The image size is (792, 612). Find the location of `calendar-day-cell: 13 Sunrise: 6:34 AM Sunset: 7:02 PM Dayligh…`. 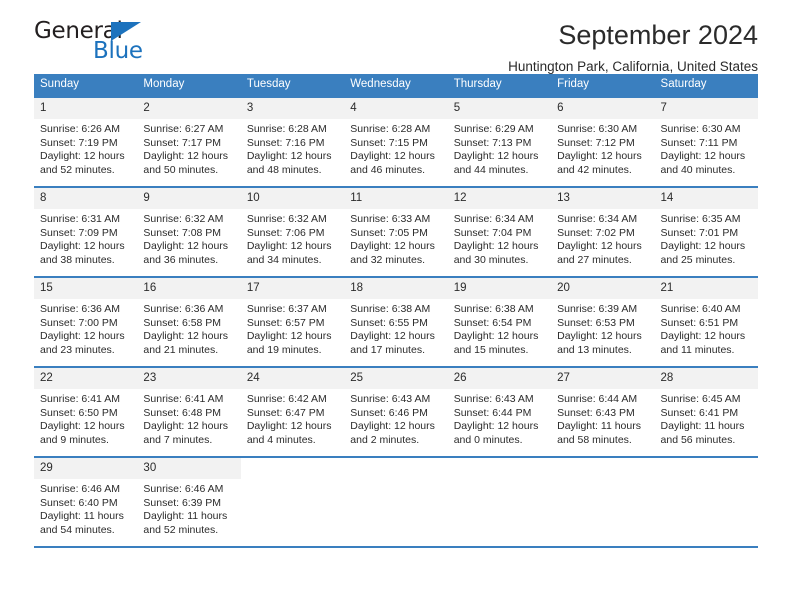

calendar-day-cell: 13 Sunrise: 6:34 AM Sunset: 7:02 PM Dayligh… is located at coordinates (603, 231).